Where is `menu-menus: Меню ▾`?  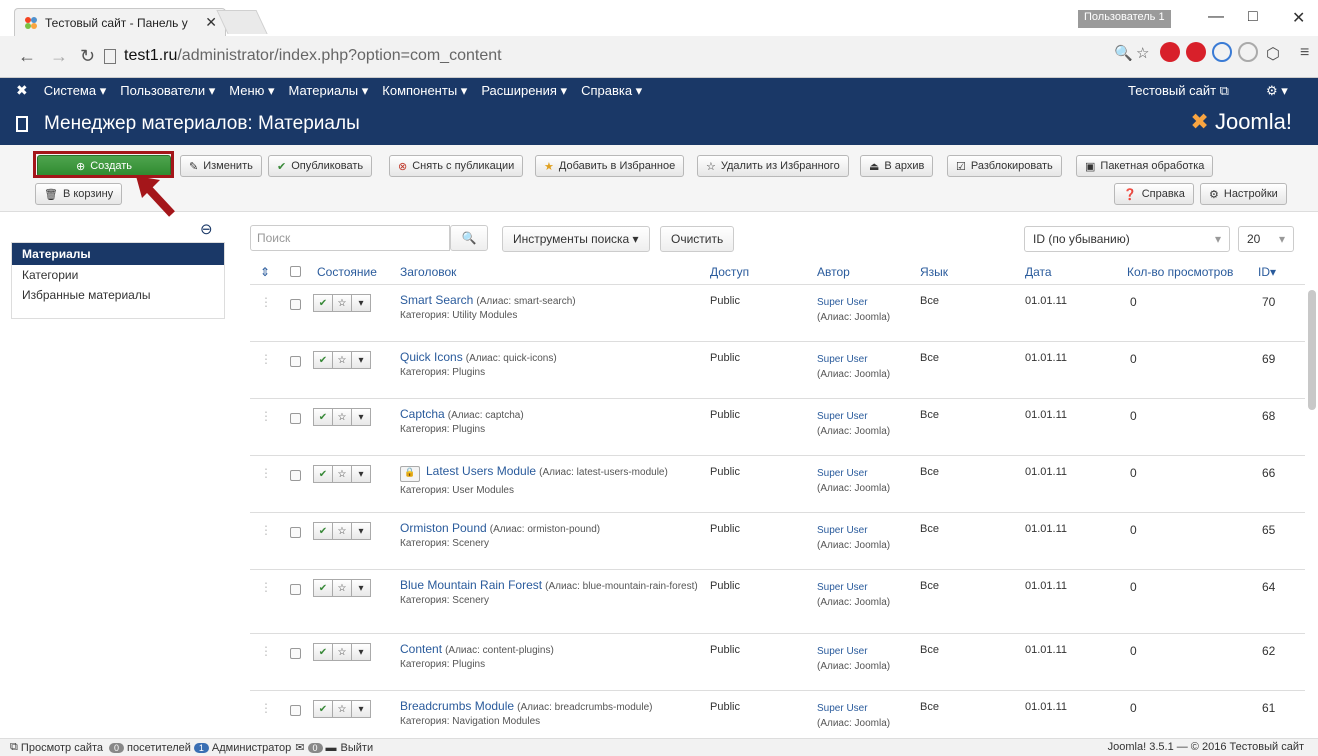 menu-menus: Меню ▾ is located at coordinates (251, 91).